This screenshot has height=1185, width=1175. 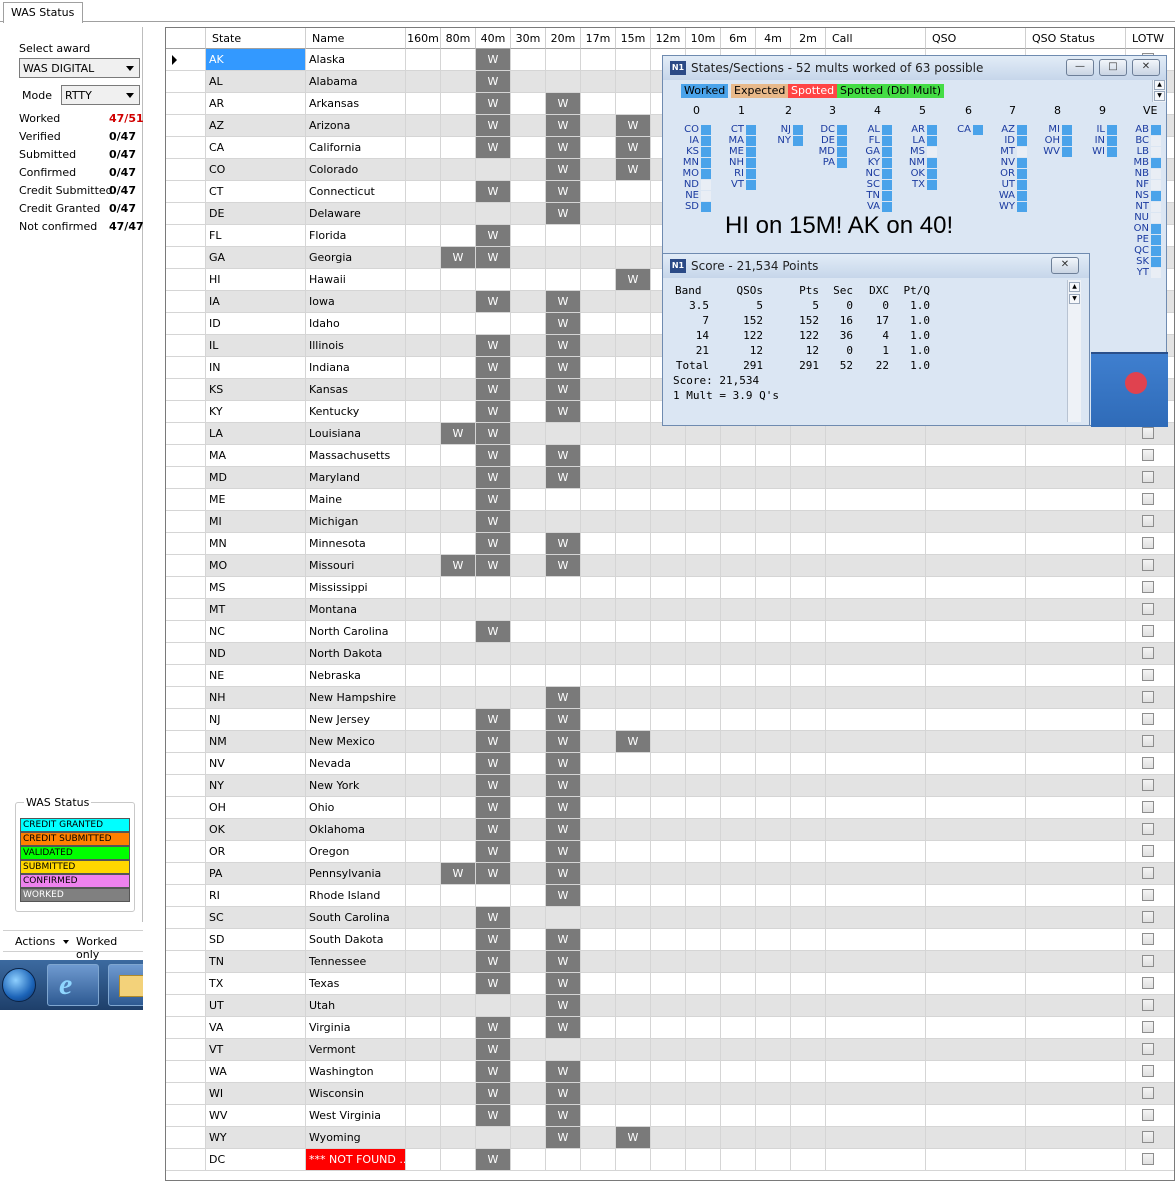 What do you see at coordinates (109, 948) in the screenshot?
I see `worked-only-toggle: Worked only` at bounding box center [109, 948].